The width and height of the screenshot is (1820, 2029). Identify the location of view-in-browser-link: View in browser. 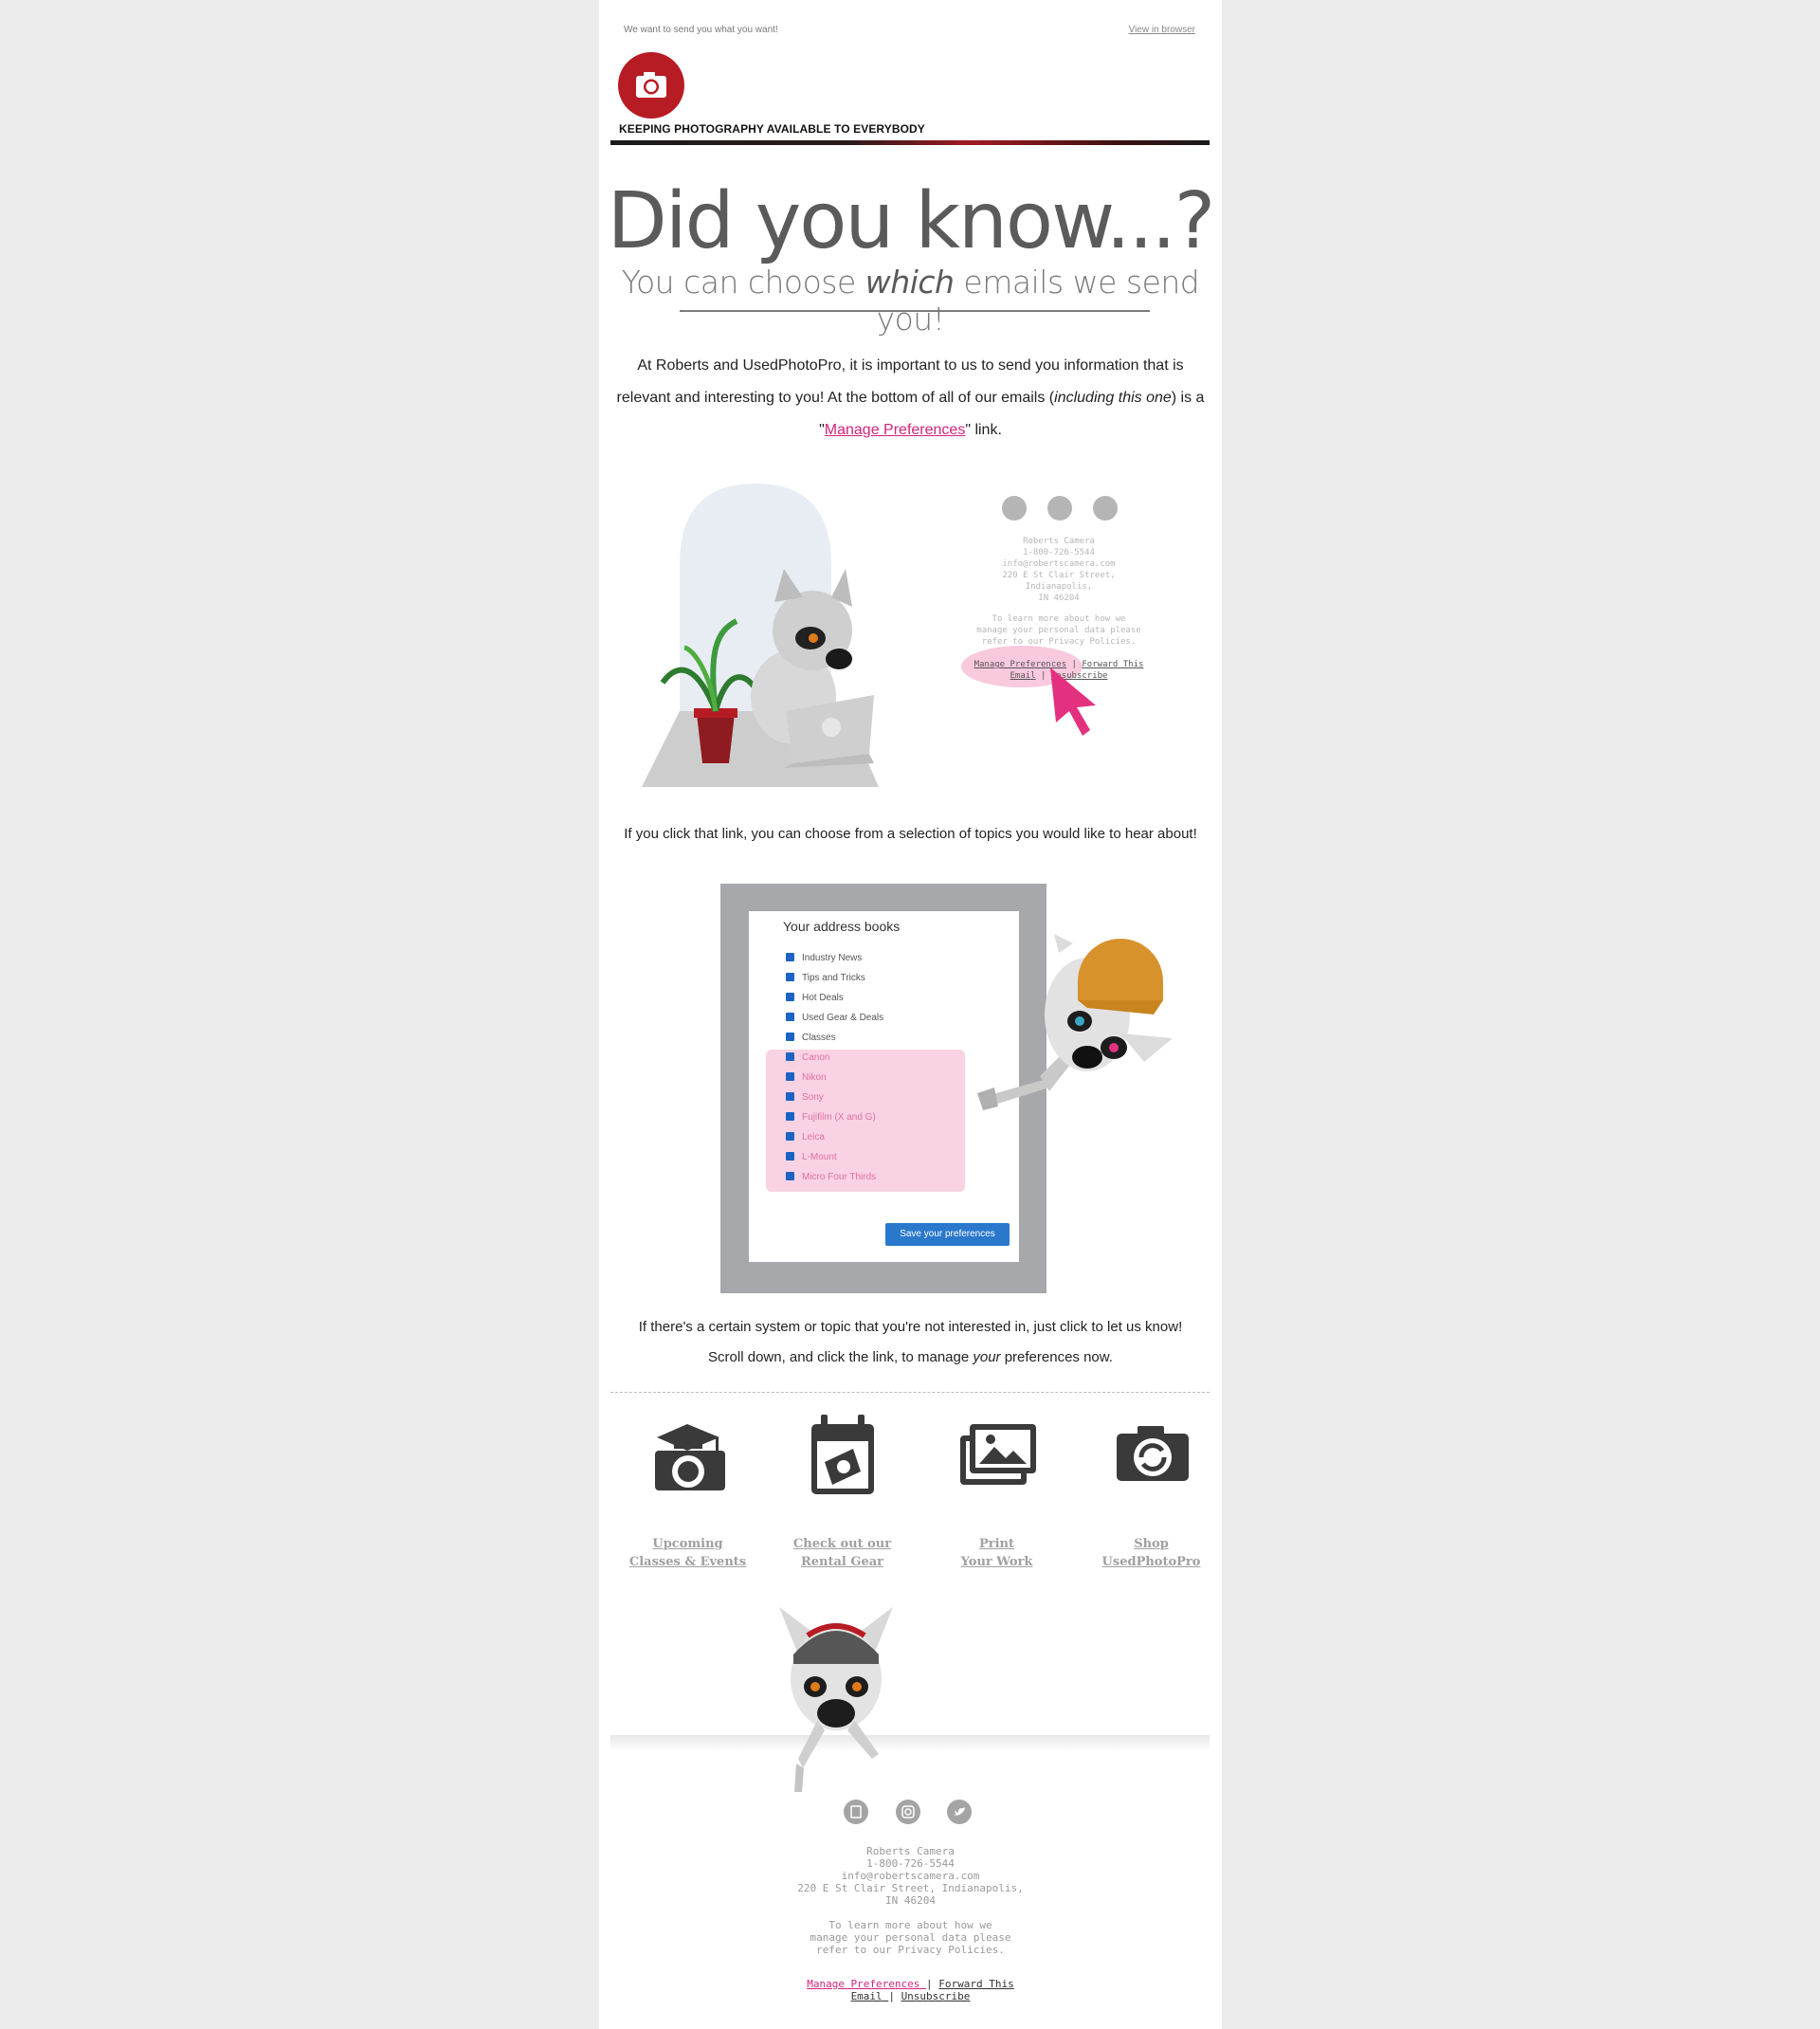
(1162, 30).